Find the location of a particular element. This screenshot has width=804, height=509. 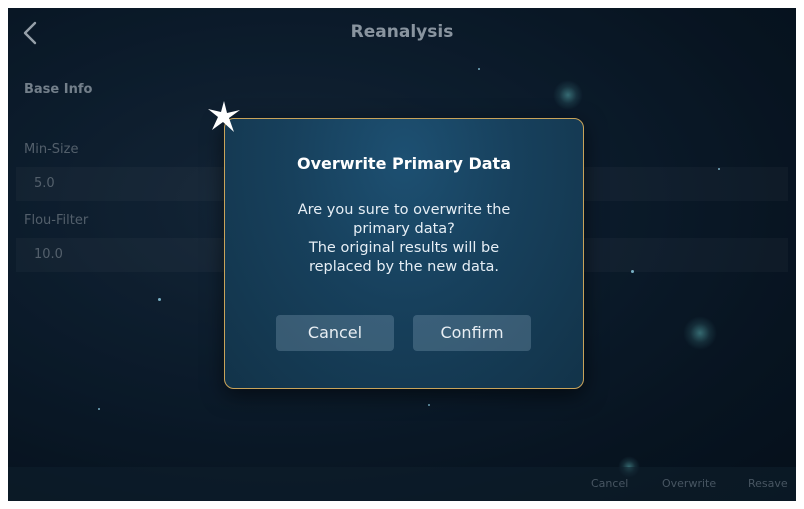

confirm-button: Confirm is located at coordinates (472, 333).